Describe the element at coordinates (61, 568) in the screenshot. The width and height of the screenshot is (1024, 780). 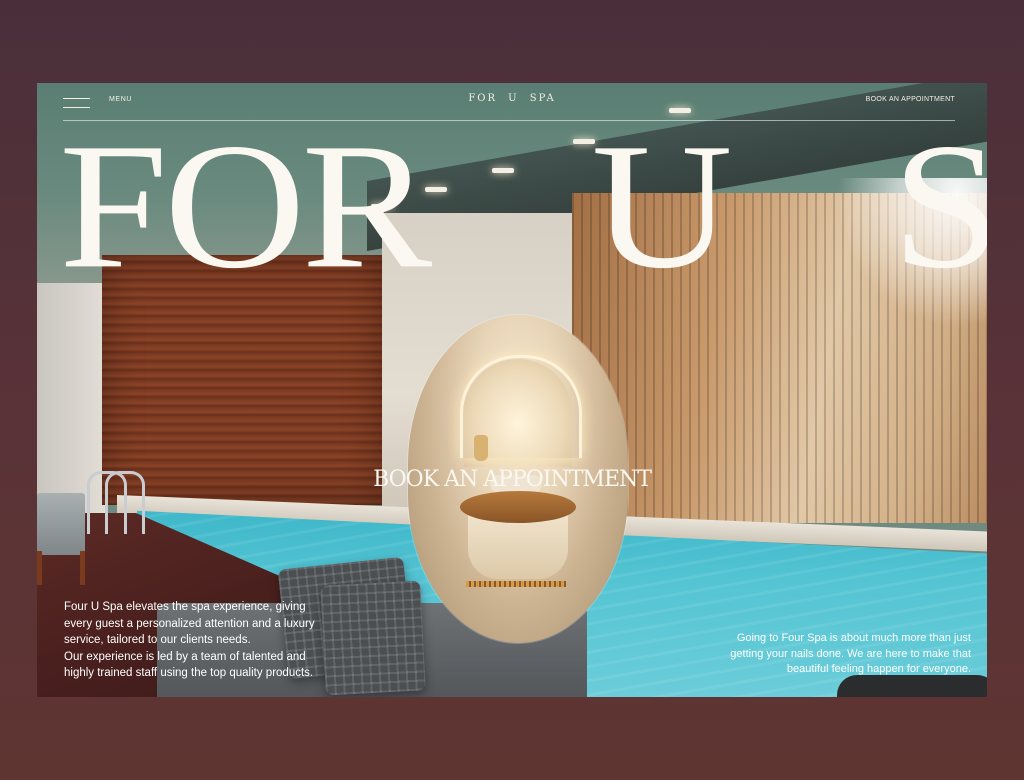
I see `lounge-chair-legs` at that location.